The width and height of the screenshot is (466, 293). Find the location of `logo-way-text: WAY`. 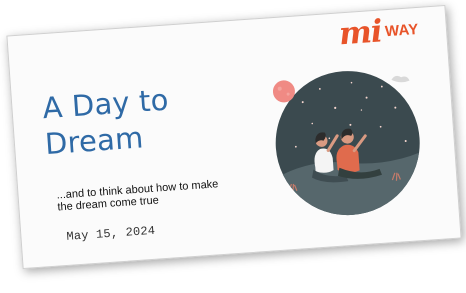

logo-way-text: WAY is located at coordinates (402, 30).